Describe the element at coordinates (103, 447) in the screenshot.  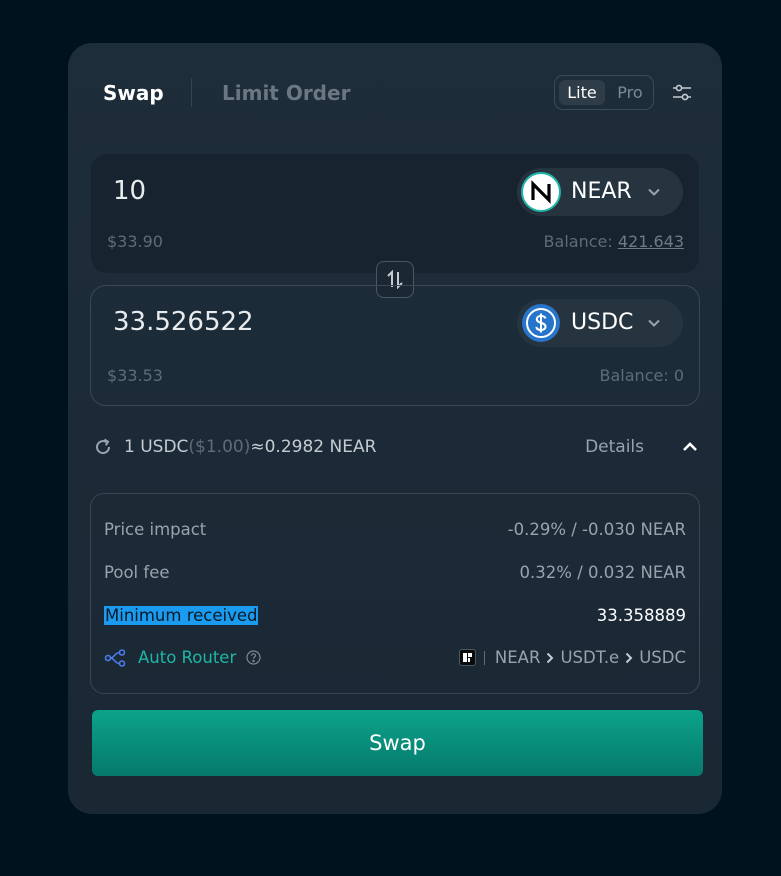
I see `refresh-icon` at that location.